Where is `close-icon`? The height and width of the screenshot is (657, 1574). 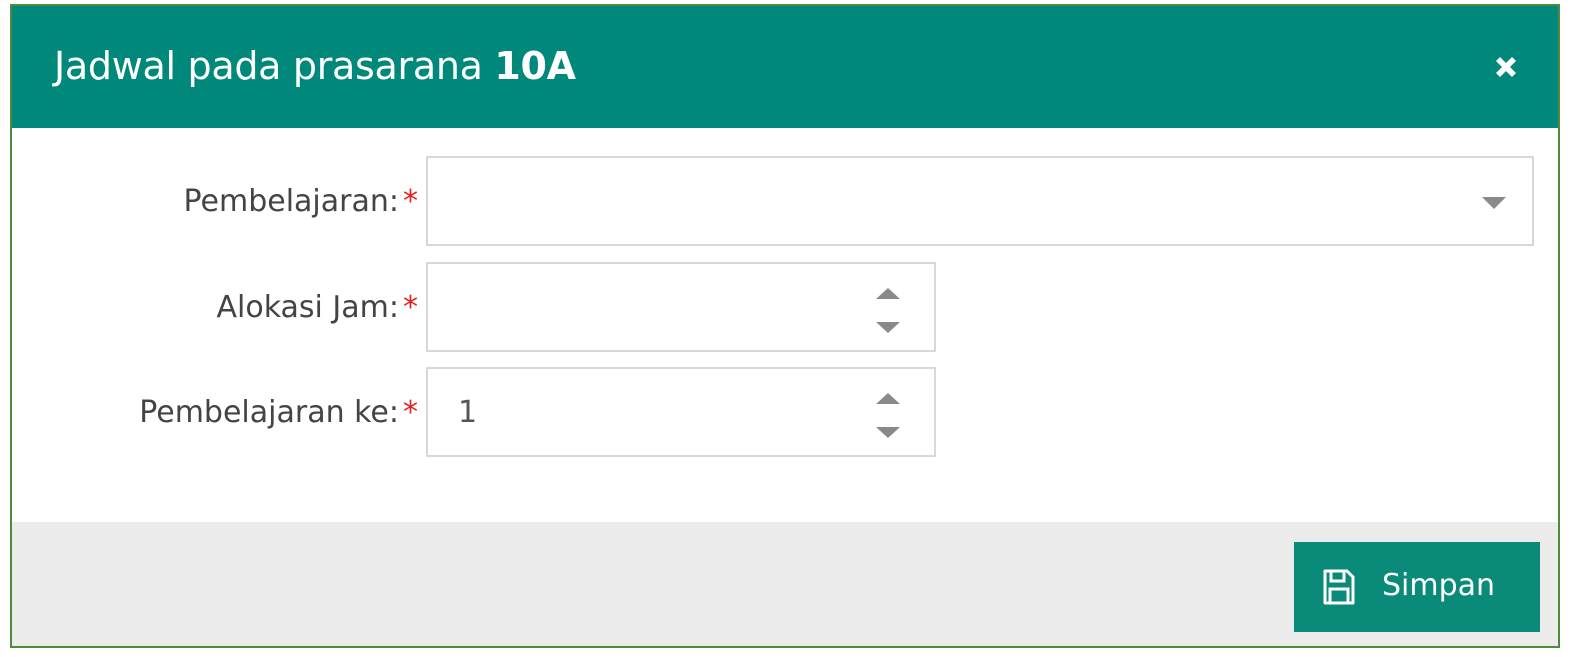 close-icon is located at coordinates (1506, 67).